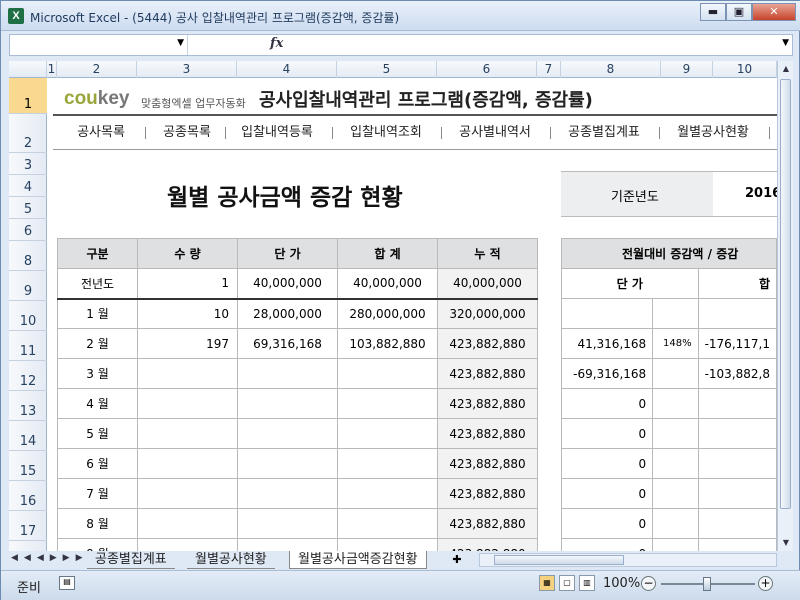 The height and width of the screenshot is (600, 800). I want to click on horizontal-scrollbar, so click(628, 560).